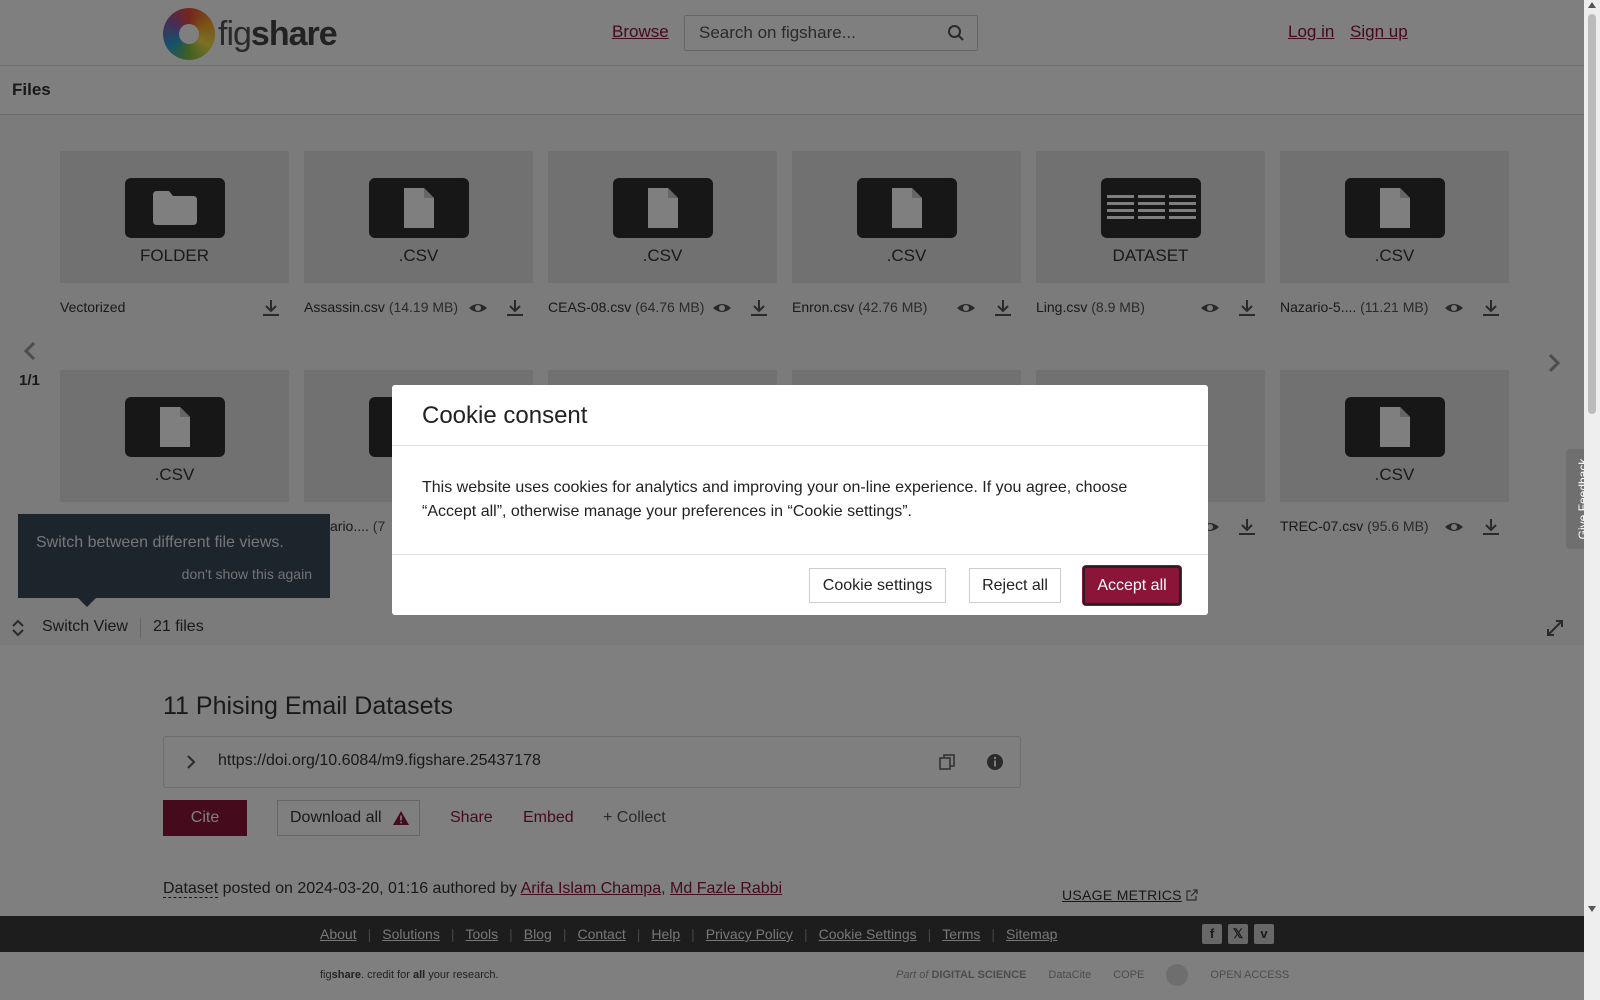 The height and width of the screenshot is (1000, 1600). What do you see at coordinates (1132, 585) in the screenshot?
I see `accept-all-button: Accept all` at bounding box center [1132, 585].